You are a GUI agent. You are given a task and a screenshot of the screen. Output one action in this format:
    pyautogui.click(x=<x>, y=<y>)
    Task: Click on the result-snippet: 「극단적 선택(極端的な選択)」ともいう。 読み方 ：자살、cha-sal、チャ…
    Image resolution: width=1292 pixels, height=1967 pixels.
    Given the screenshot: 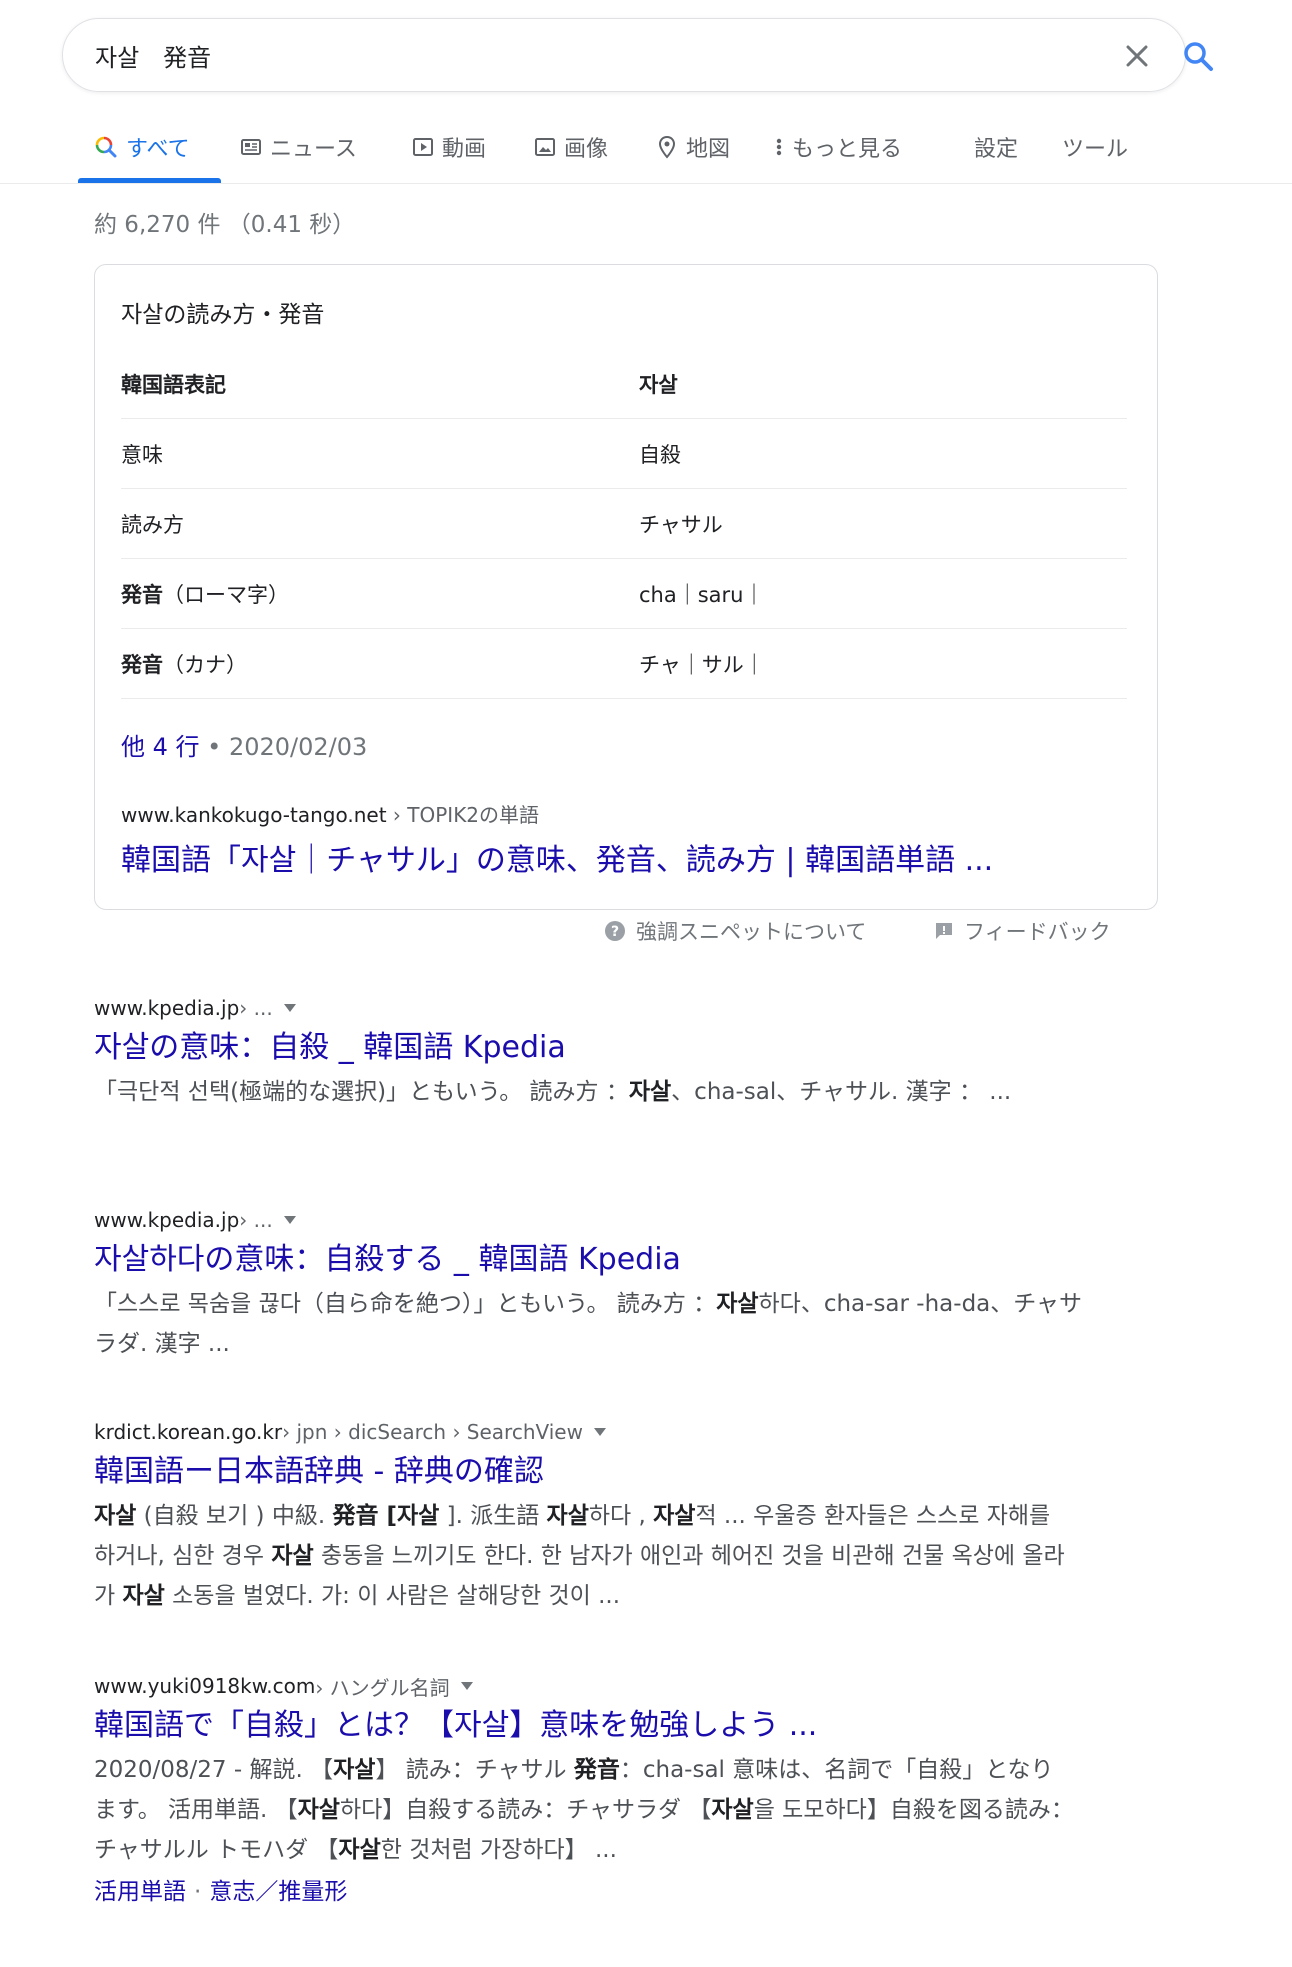 What is the action you would take?
    pyautogui.click(x=594, y=1092)
    